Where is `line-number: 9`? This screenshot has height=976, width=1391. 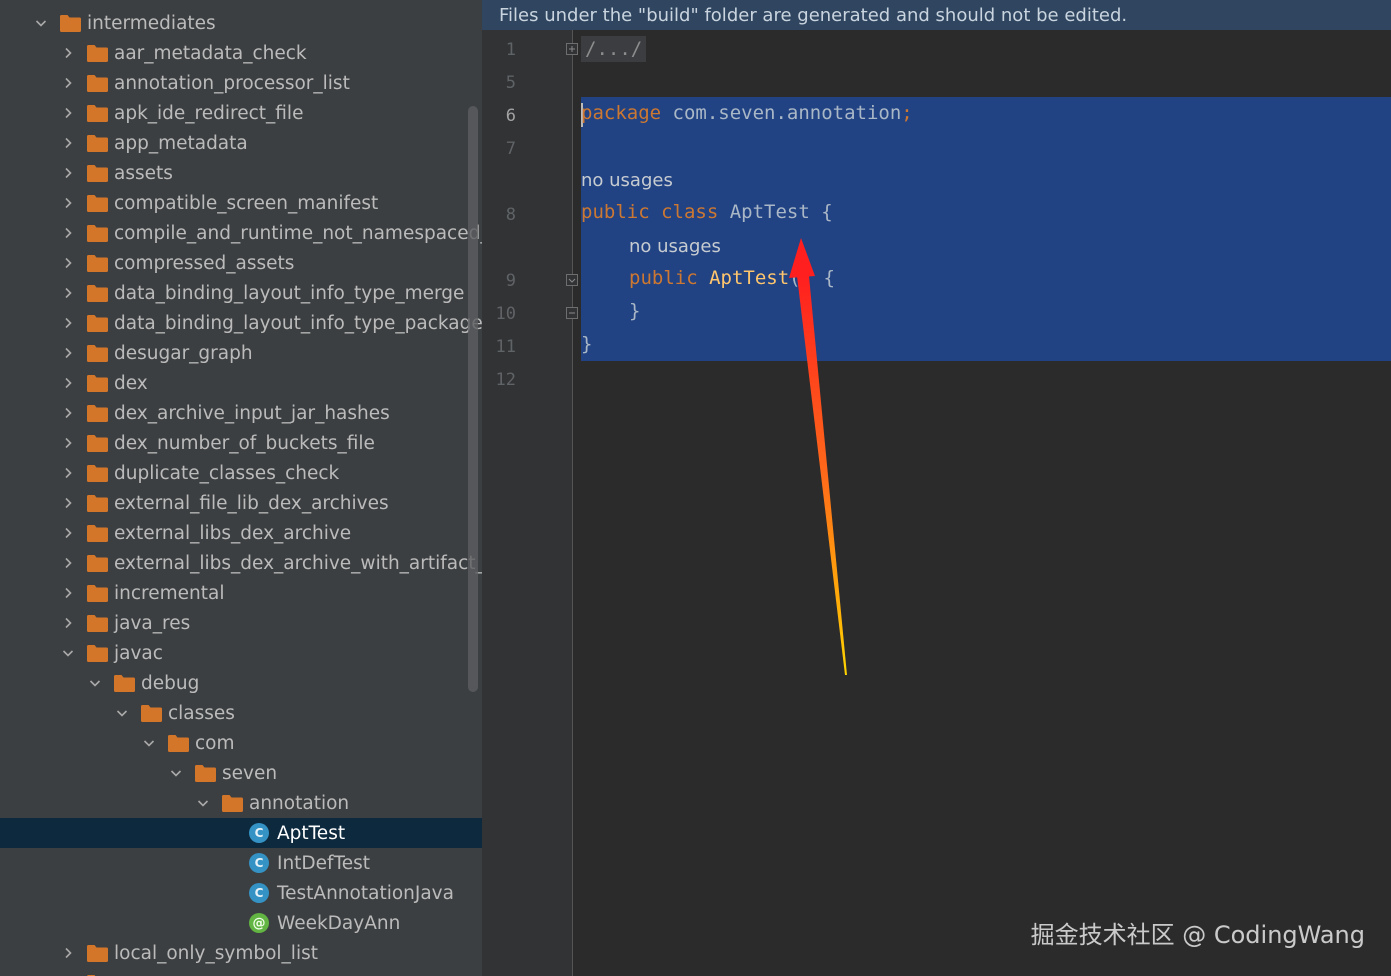 line-number: 9 is located at coordinates (510, 281).